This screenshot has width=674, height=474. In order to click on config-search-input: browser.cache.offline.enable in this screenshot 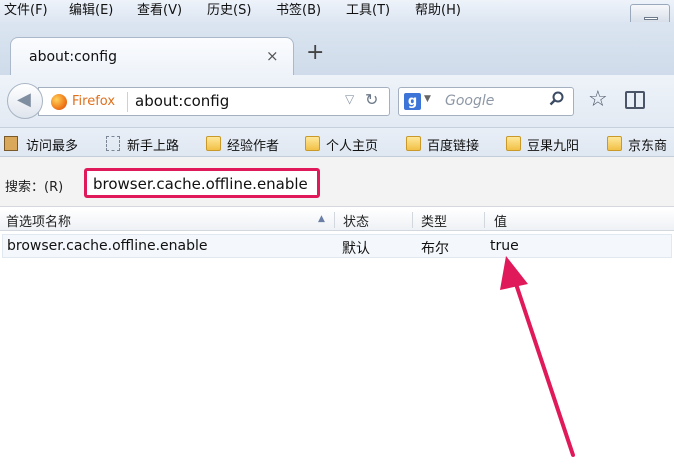, I will do `click(202, 183)`.